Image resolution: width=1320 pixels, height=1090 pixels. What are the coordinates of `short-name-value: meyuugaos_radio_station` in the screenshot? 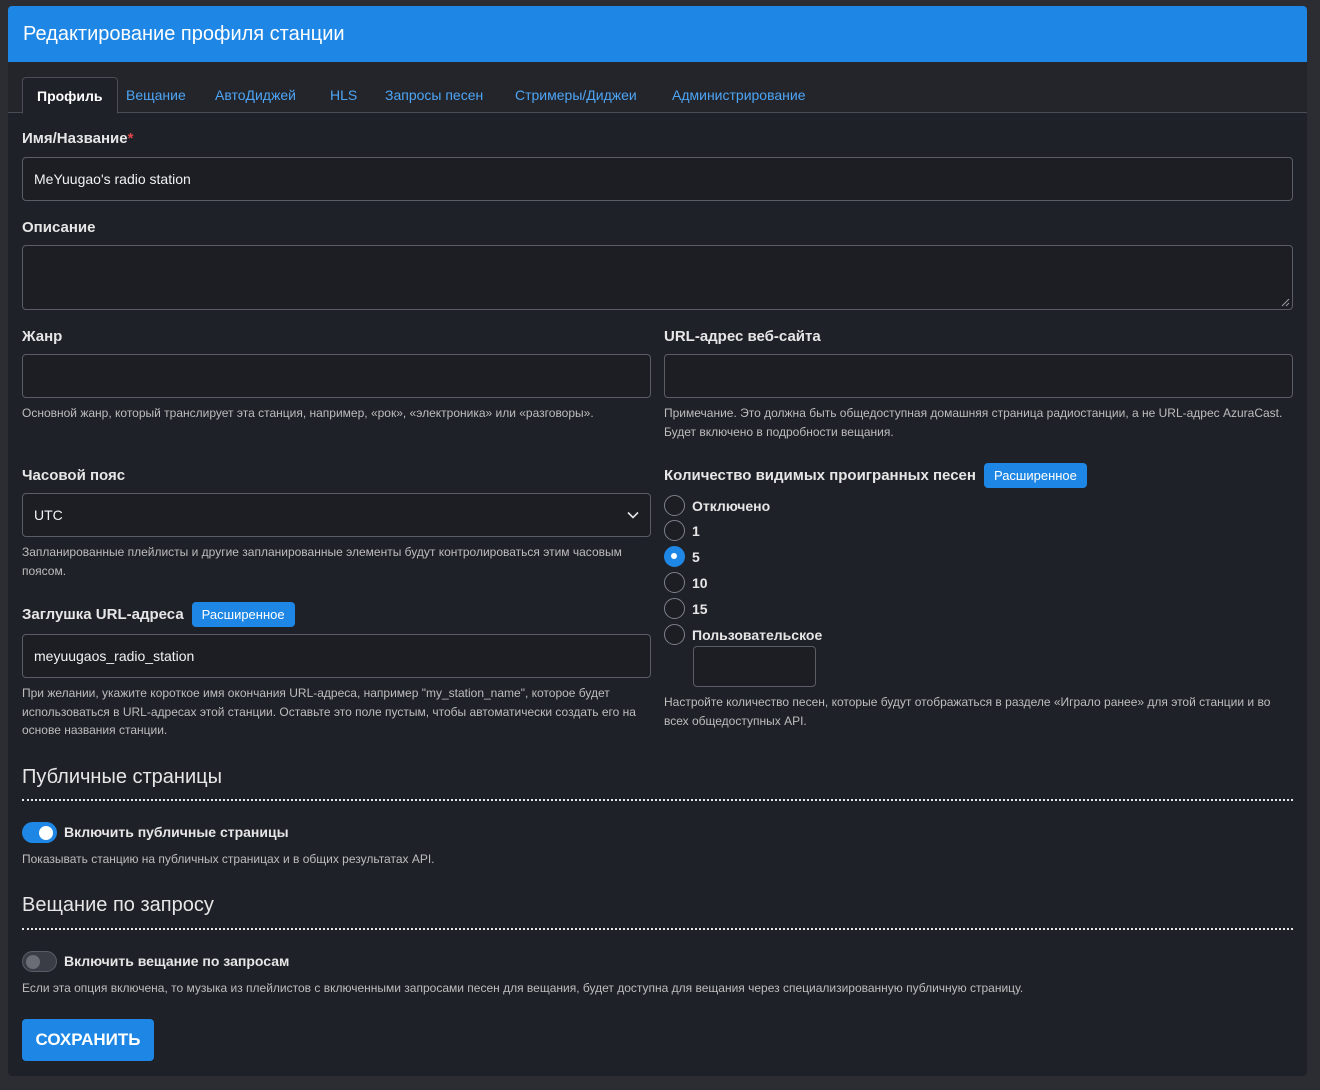 It's located at (114, 656).